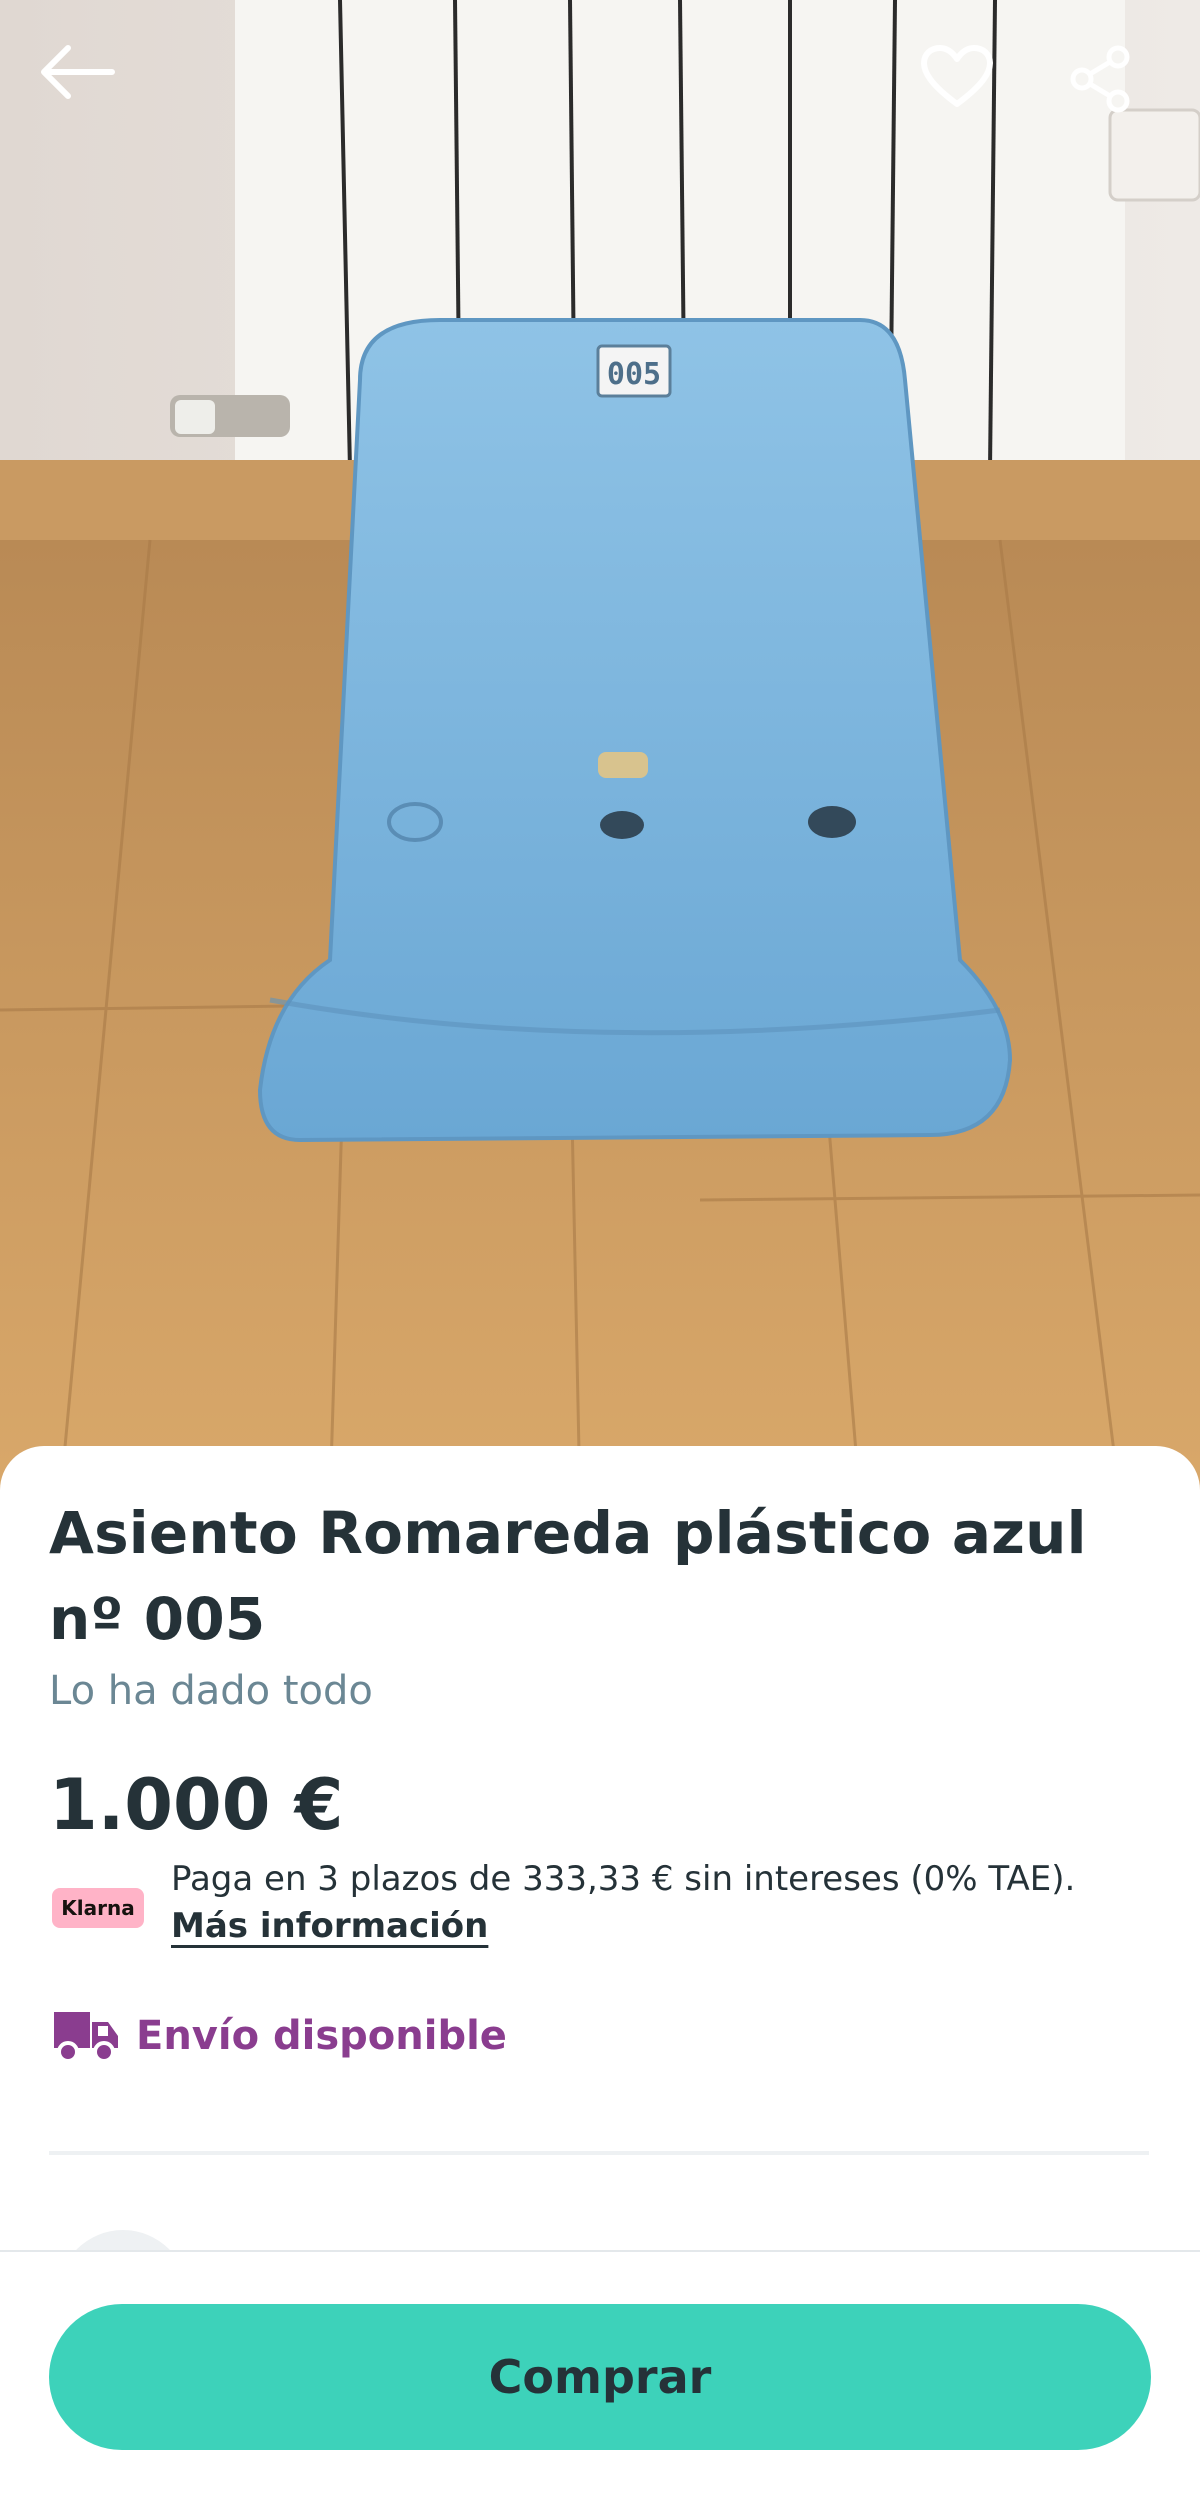 Image resolution: width=1200 pixels, height=2509 pixels. I want to click on shipping-available: Envío disponible, so click(278, 2036).